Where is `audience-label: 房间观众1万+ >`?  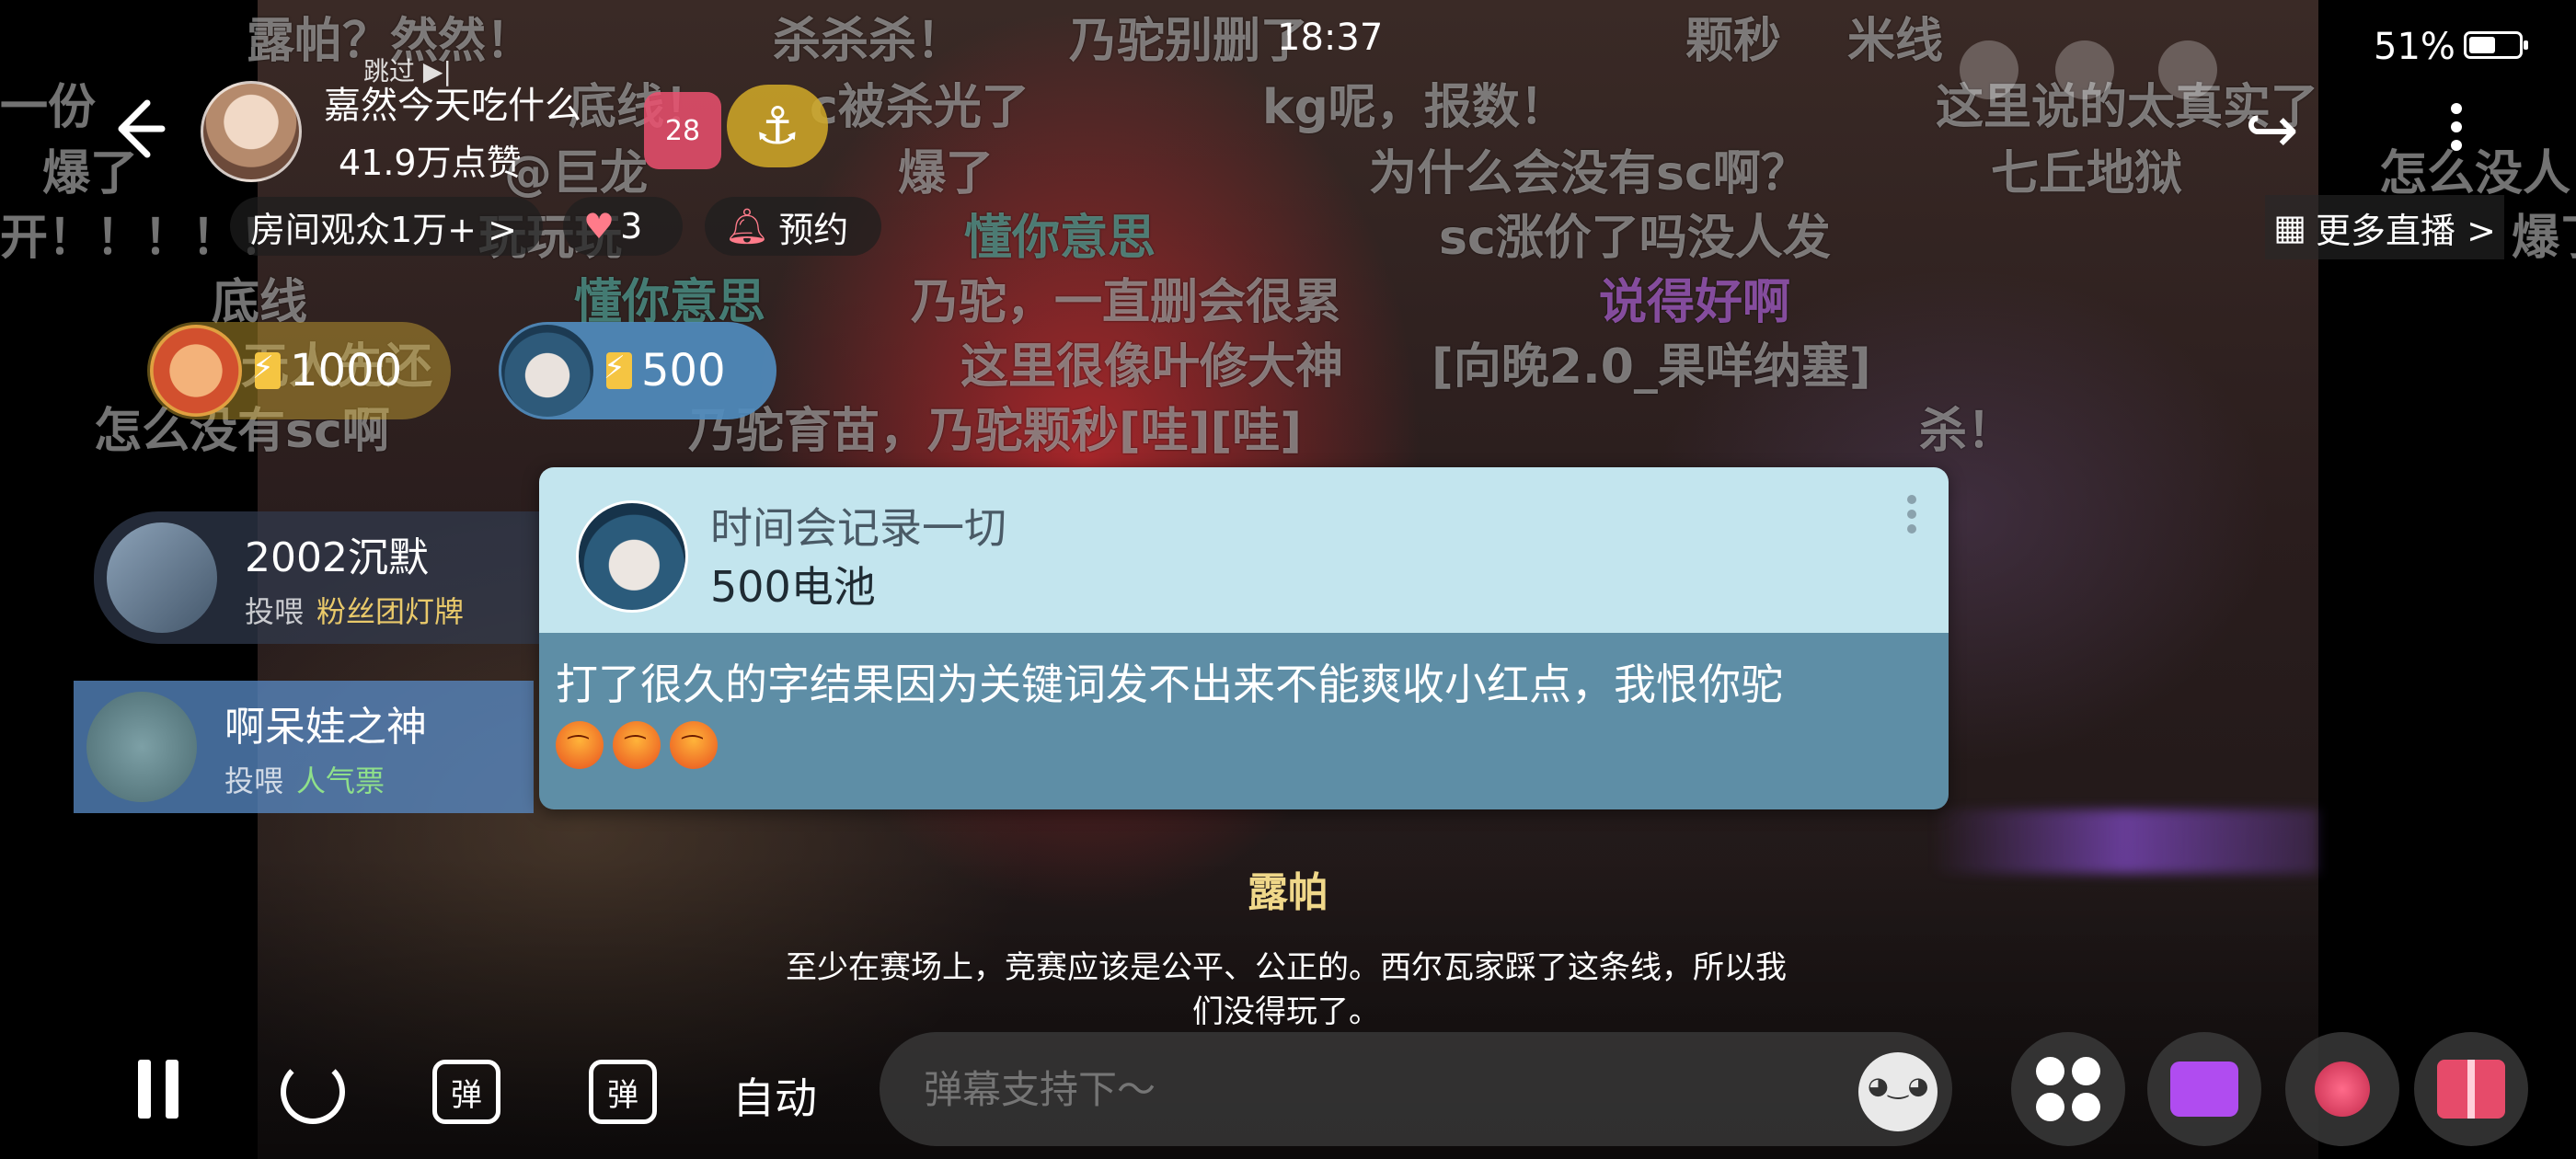 audience-label: 房间观众1万+ > is located at coordinates (383, 229).